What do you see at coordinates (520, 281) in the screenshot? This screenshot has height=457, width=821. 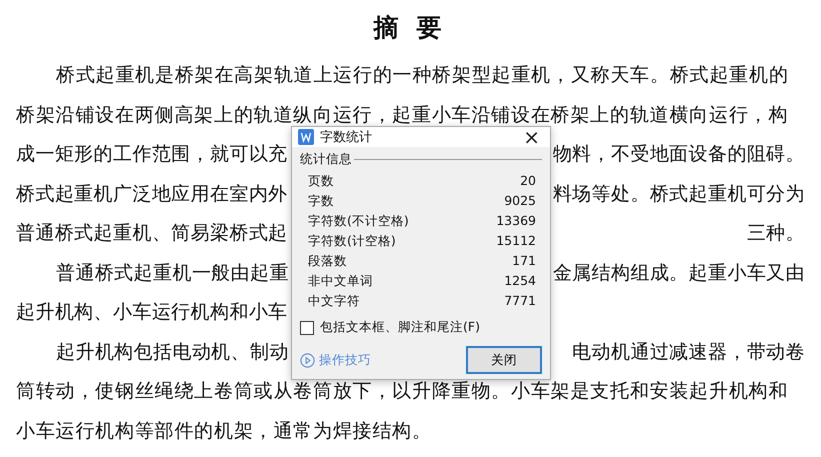 I see `stat-value: 1254` at bounding box center [520, 281].